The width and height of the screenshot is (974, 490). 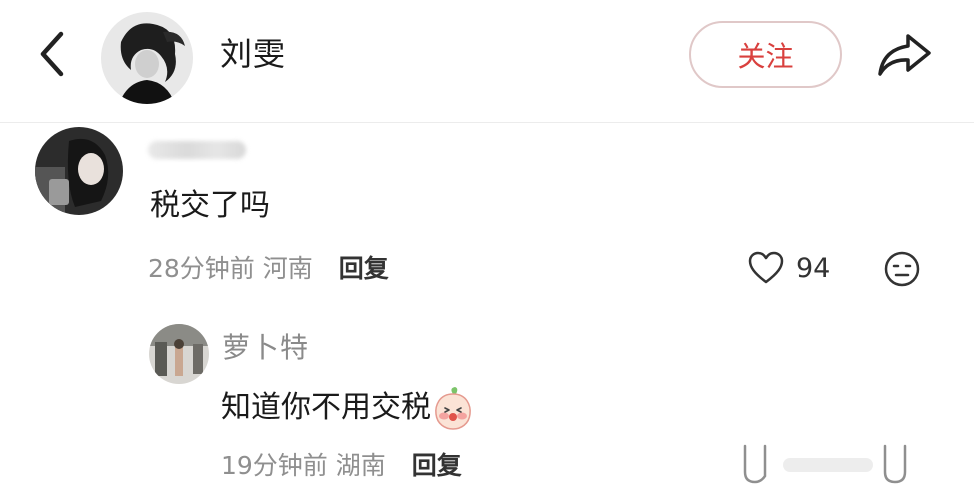 I want to click on share-button, so click(x=904, y=54).